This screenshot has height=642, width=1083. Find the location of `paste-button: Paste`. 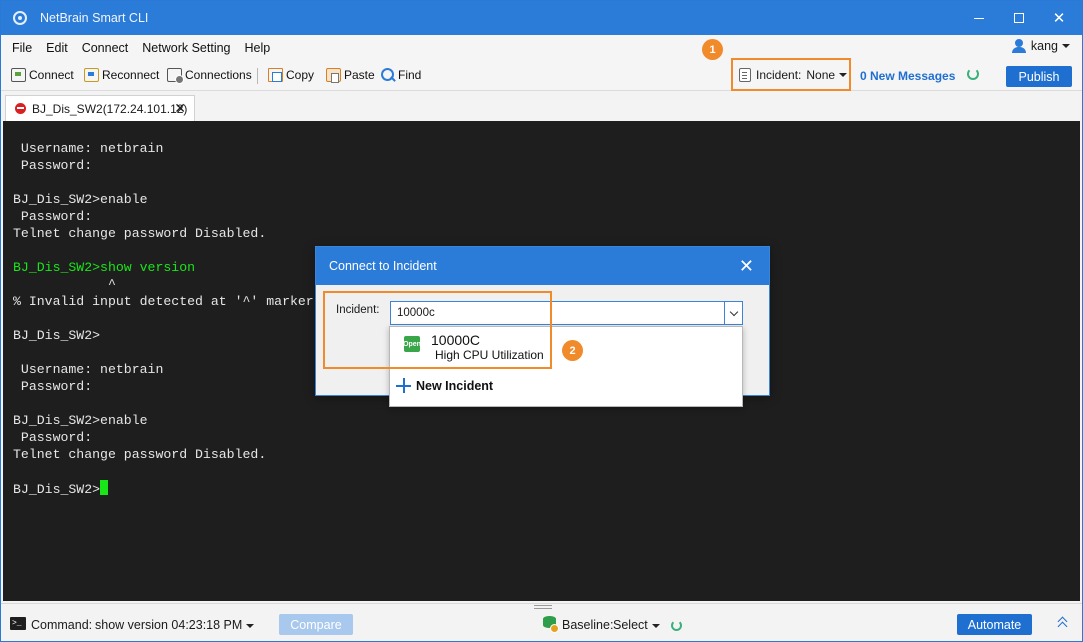

paste-button: Paste is located at coordinates (350, 75).